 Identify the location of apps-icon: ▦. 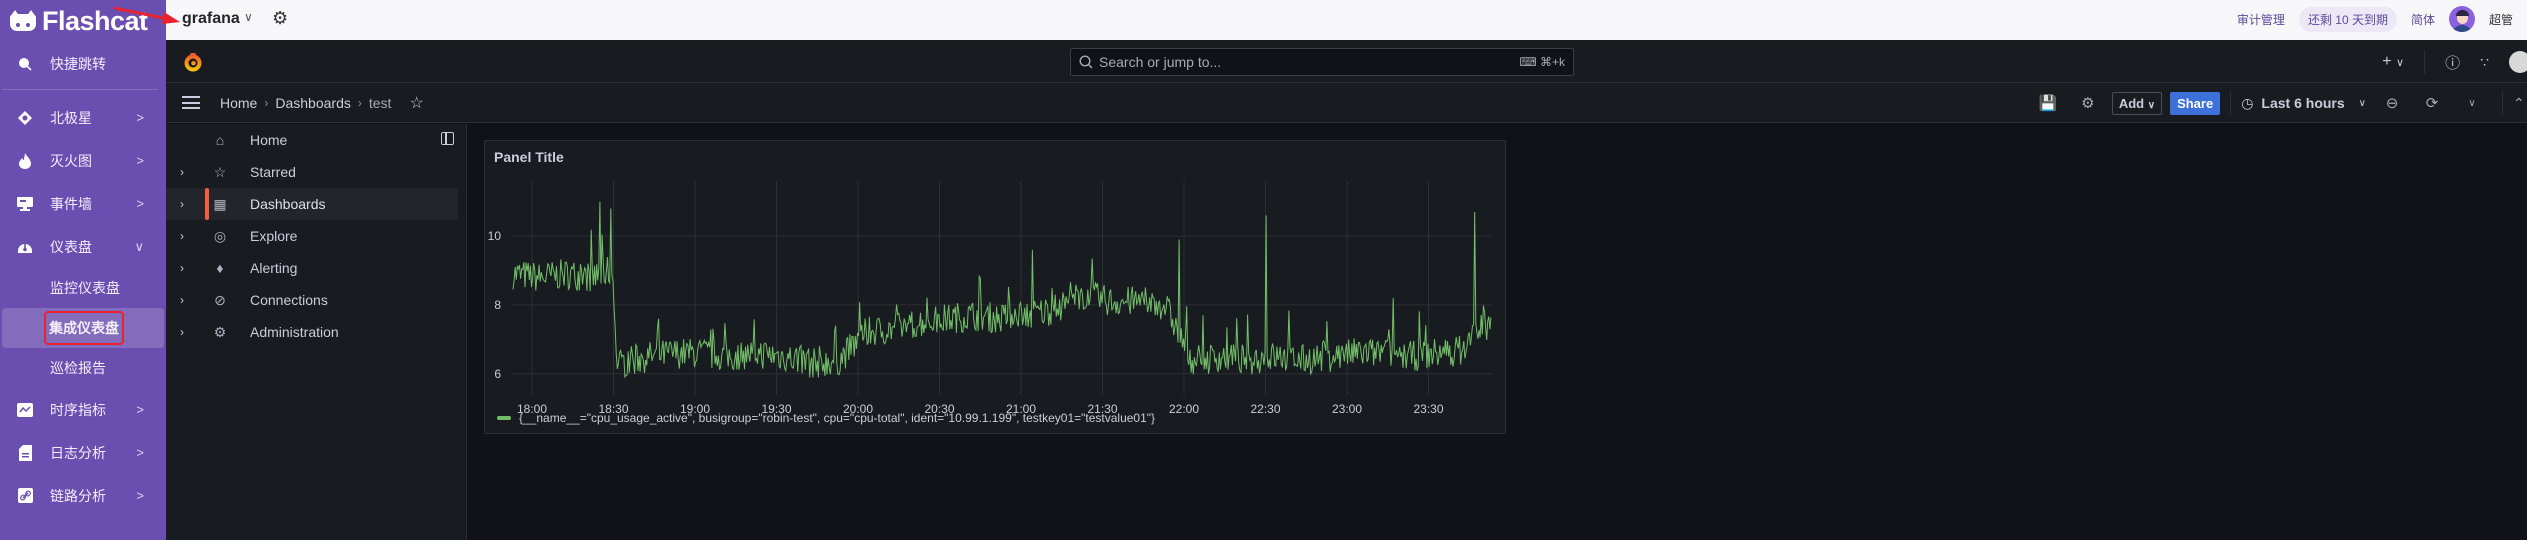
(220, 203).